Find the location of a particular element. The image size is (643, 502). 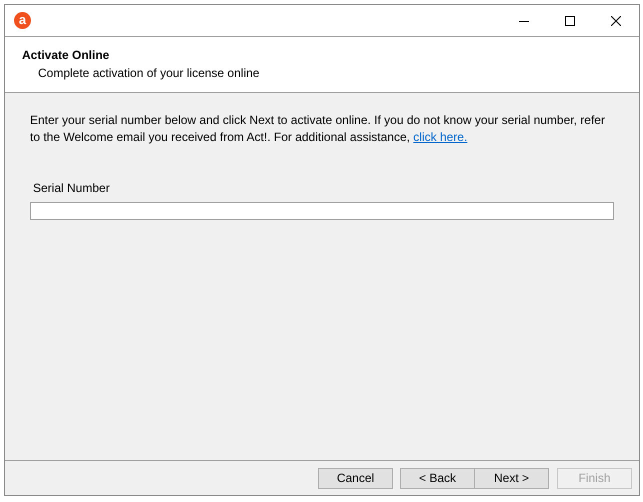

page-subtitle: Complete activation of your license online is located at coordinates (148, 73).